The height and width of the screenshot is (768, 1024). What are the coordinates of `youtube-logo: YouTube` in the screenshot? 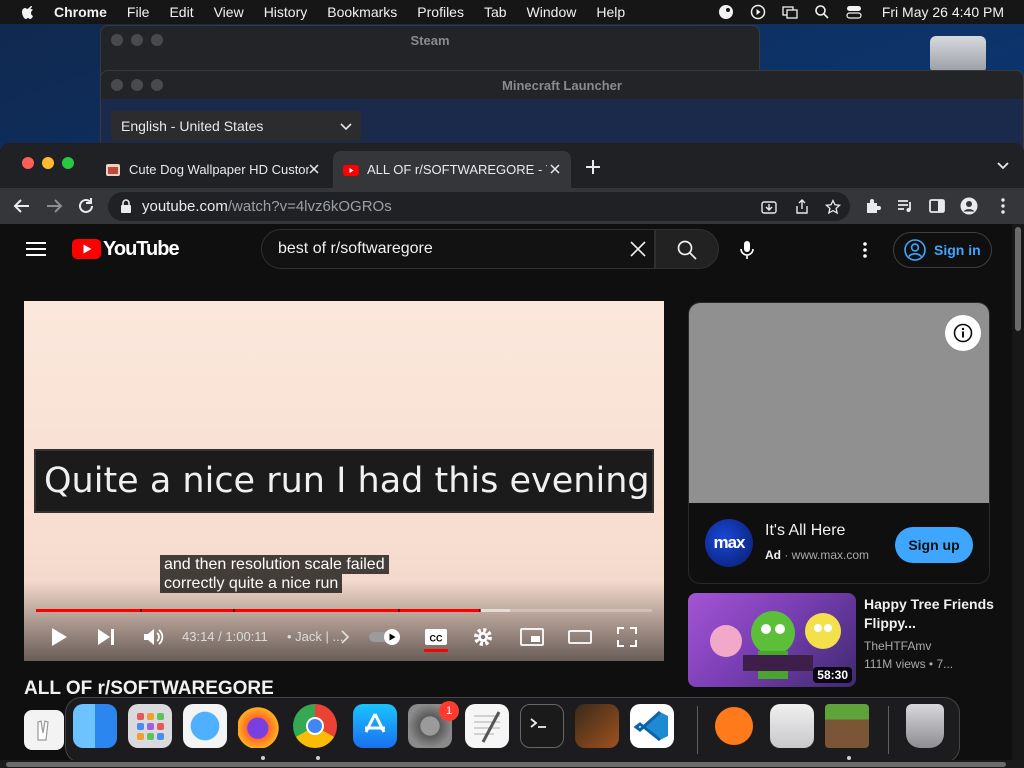 It's located at (126, 248).